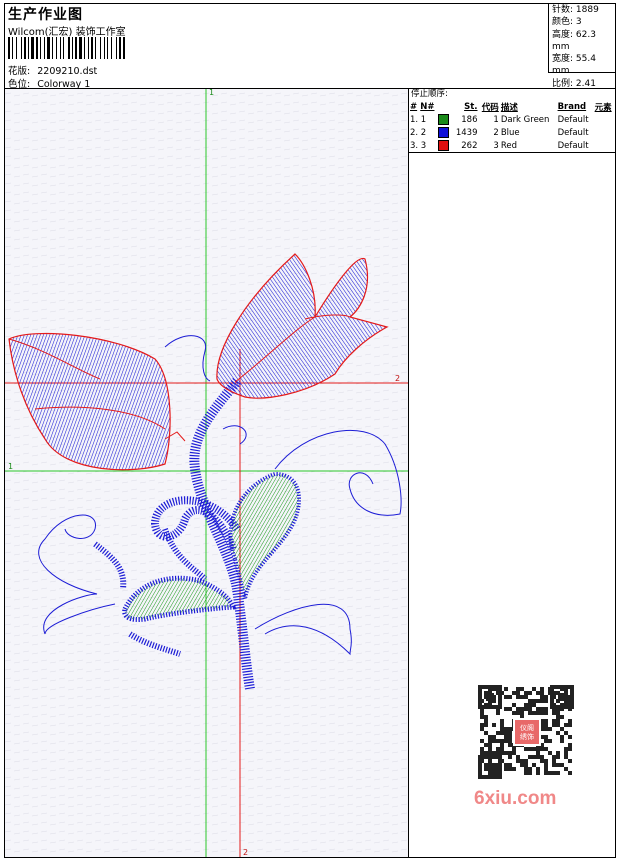  What do you see at coordinates (490, 107) in the screenshot?
I see `col-code: 代码` at bounding box center [490, 107].